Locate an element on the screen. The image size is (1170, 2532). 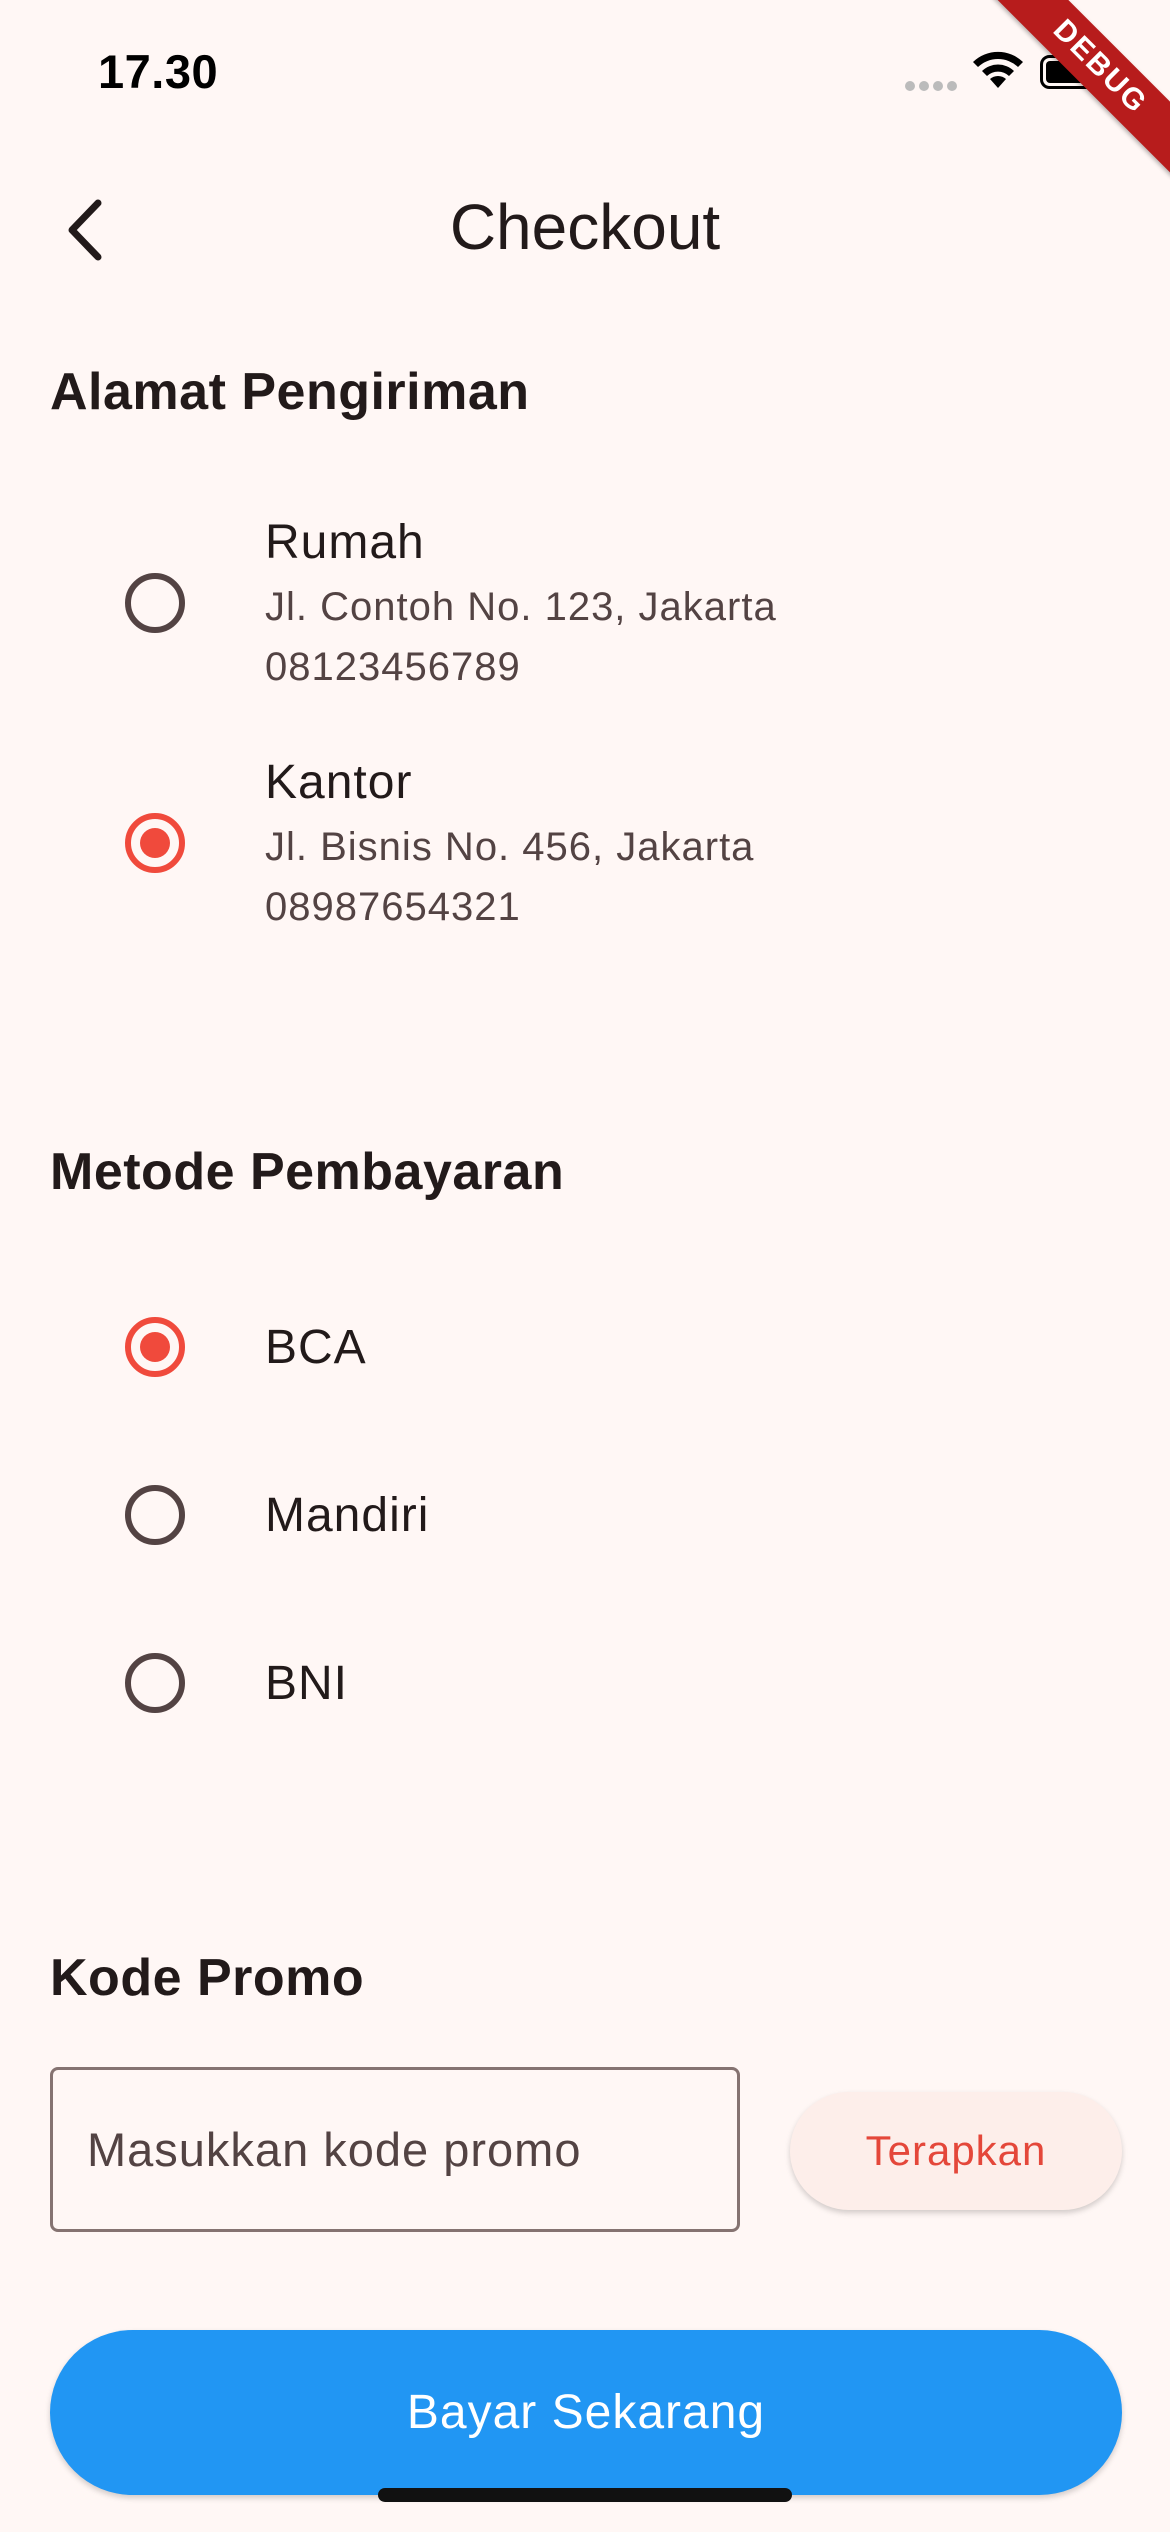
address-street: Jl. Bisnis No. 456, Jakarta is located at coordinates (510, 847).